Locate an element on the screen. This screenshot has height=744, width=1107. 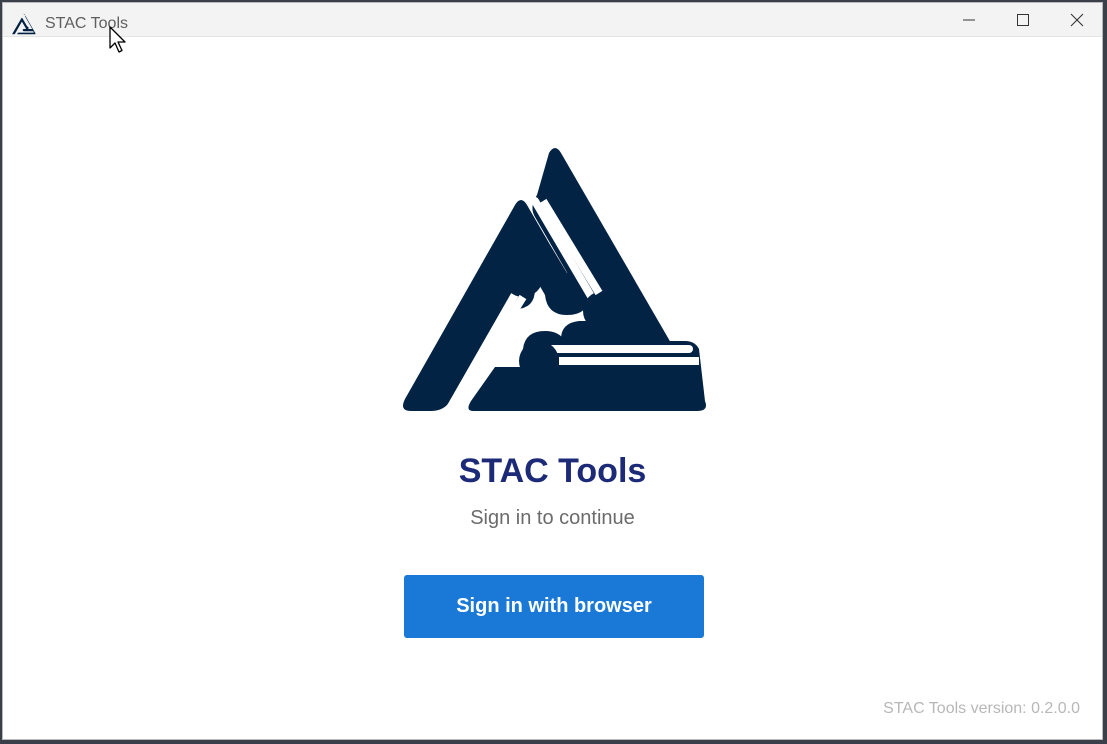
version-label: STAC Tools version: 0.2.0.0 is located at coordinates (981, 708).